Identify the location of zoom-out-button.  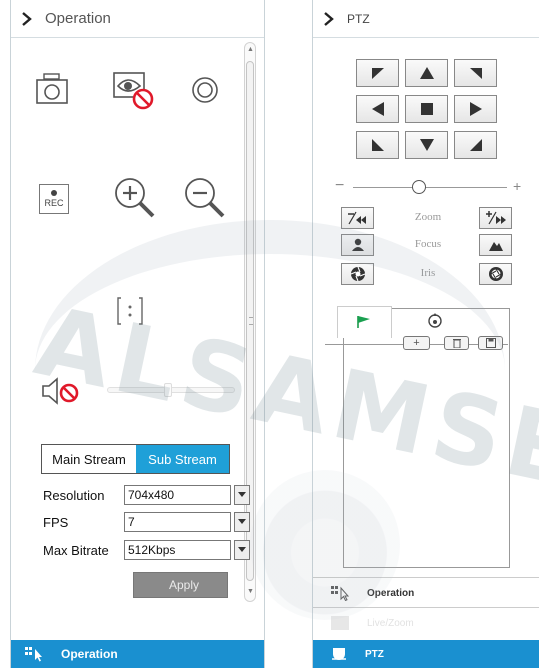
(357, 218).